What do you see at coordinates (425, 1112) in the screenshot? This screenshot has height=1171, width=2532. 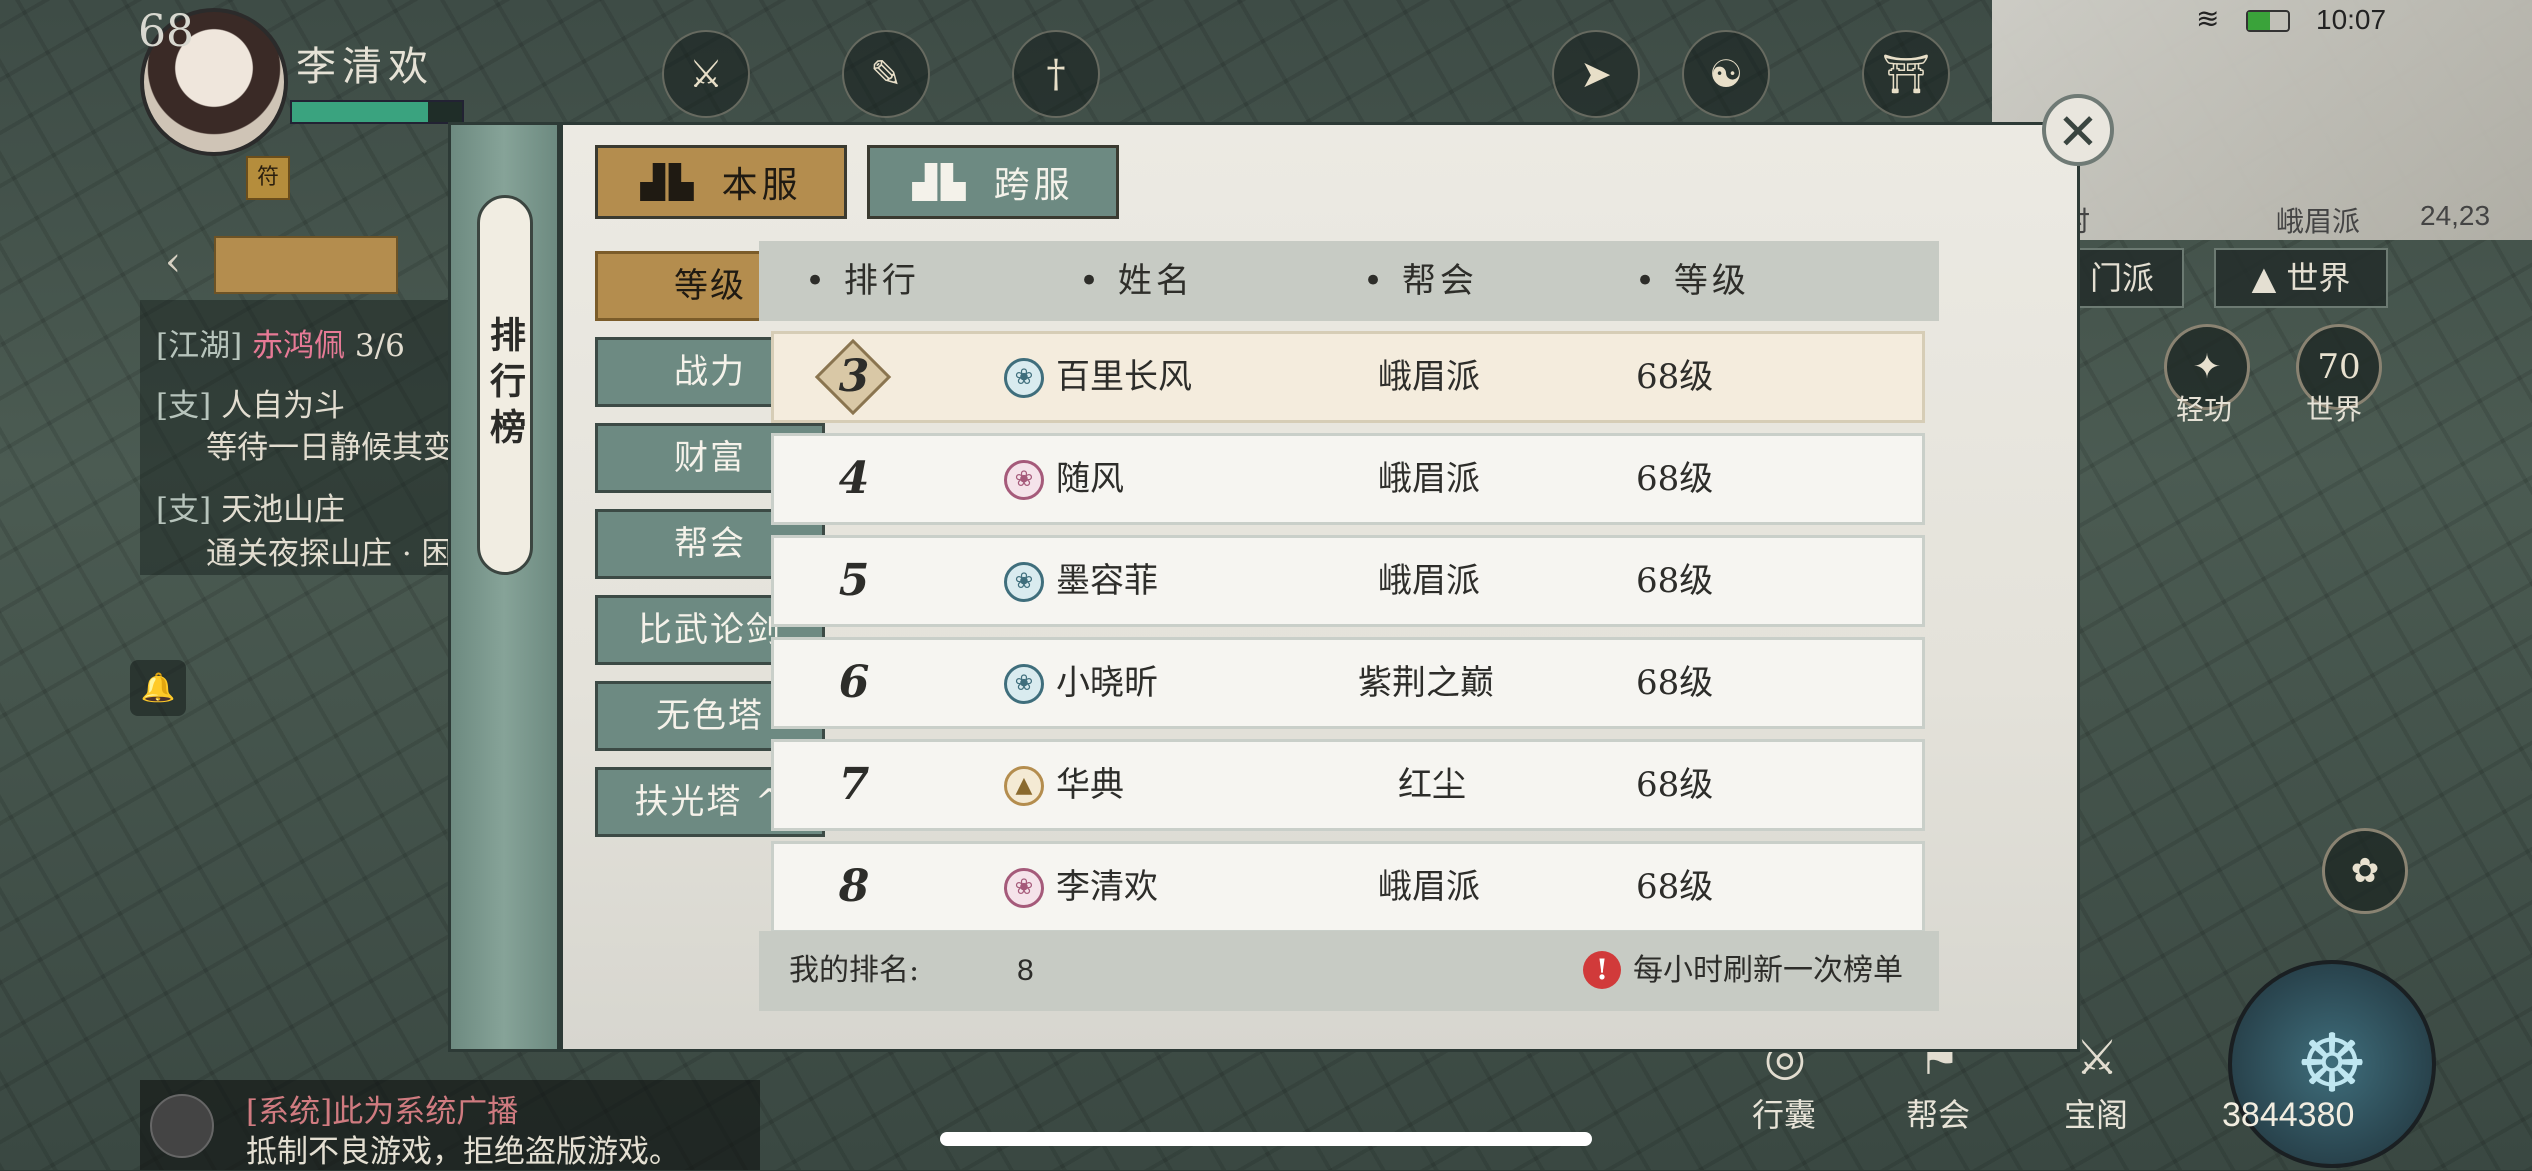 I see `chat-broadcast: 此为系统广播` at bounding box center [425, 1112].